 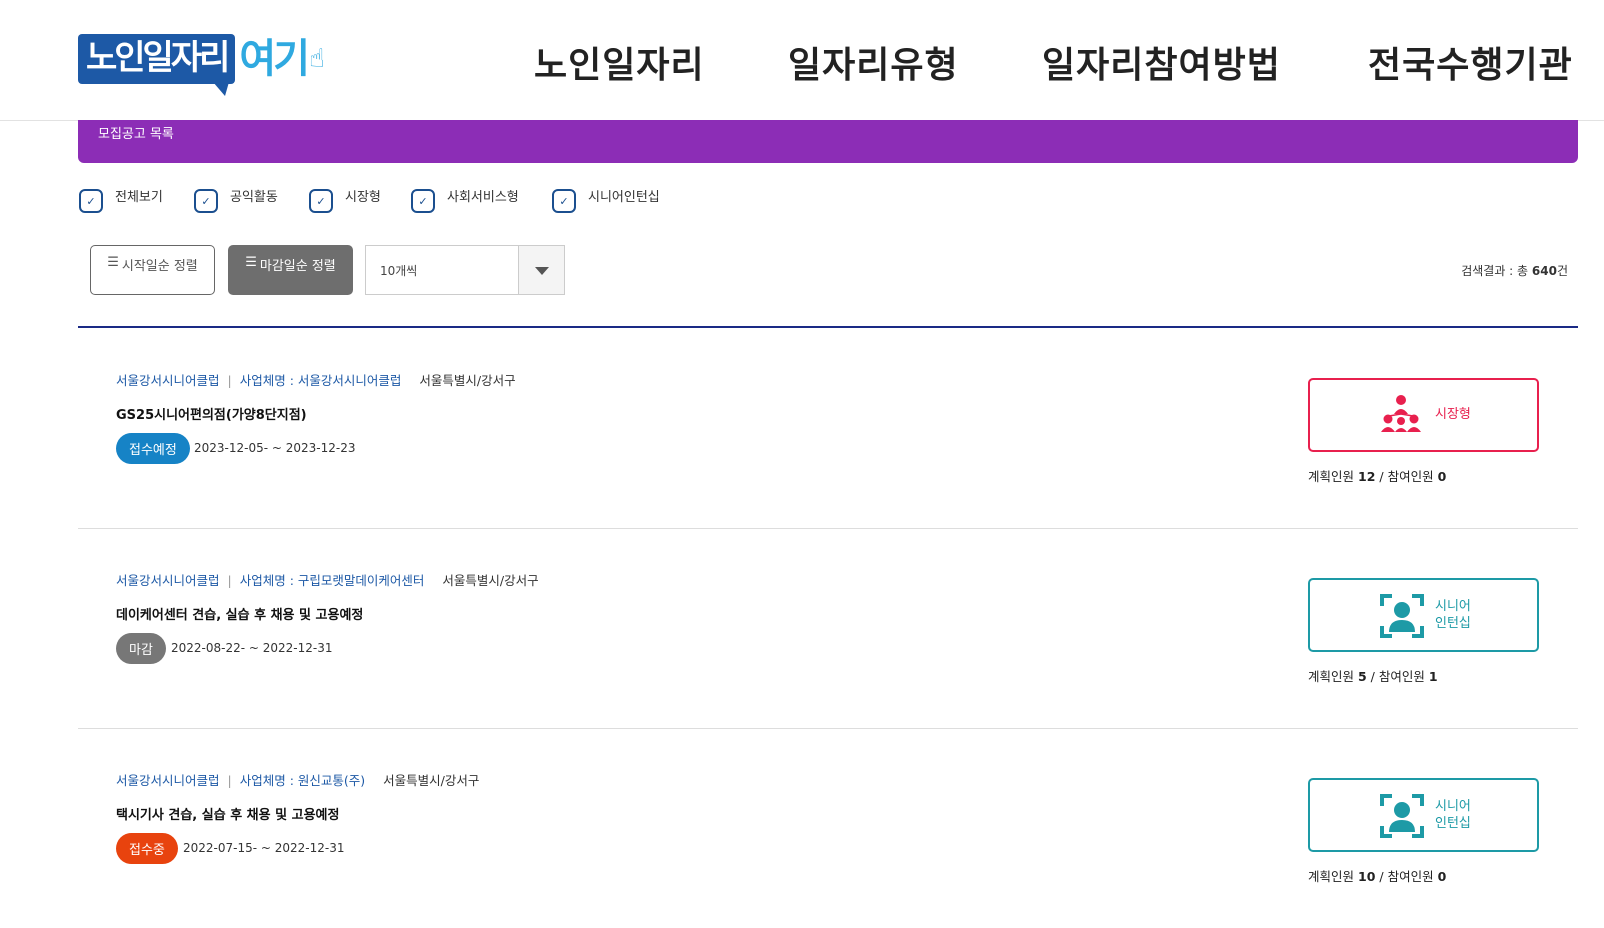 I want to click on filter-label: 시니어인턴십, so click(x=624, y=197).